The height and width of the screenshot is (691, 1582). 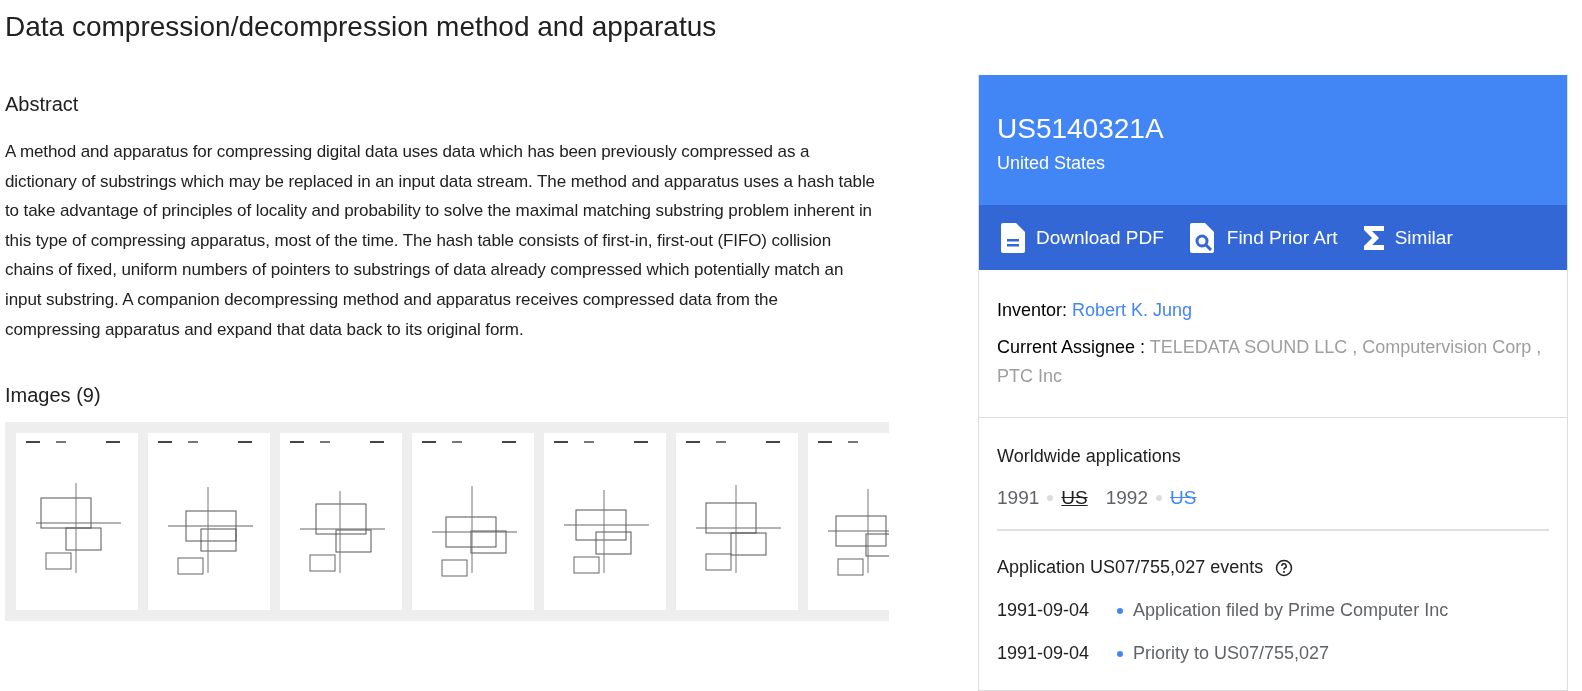 What do you see at coordinates (1291, 610) in the screenshot?
I see `event-text: Application filed by Prime Computer Inc` at bounding box center [1291, 610].